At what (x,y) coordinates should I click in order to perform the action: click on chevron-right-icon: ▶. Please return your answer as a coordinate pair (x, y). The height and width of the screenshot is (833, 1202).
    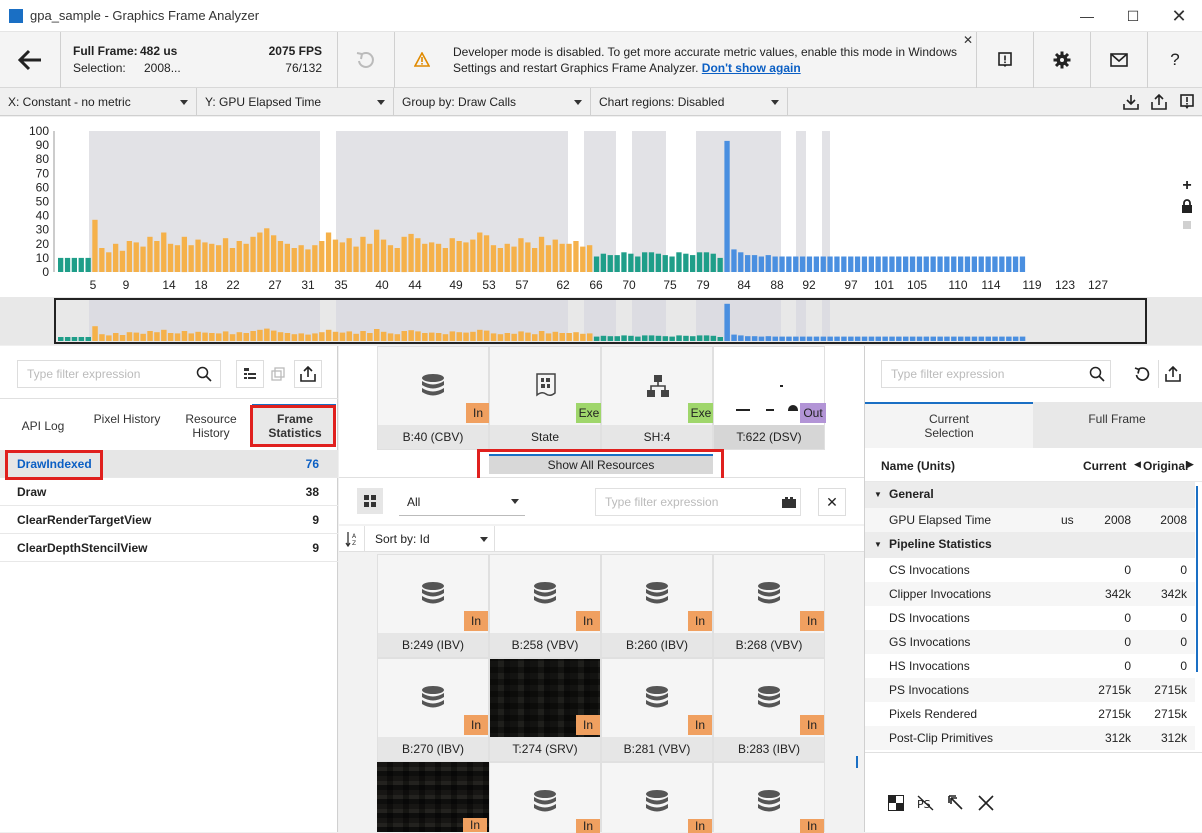
    Looking at the image, I should click on (1190, 464).